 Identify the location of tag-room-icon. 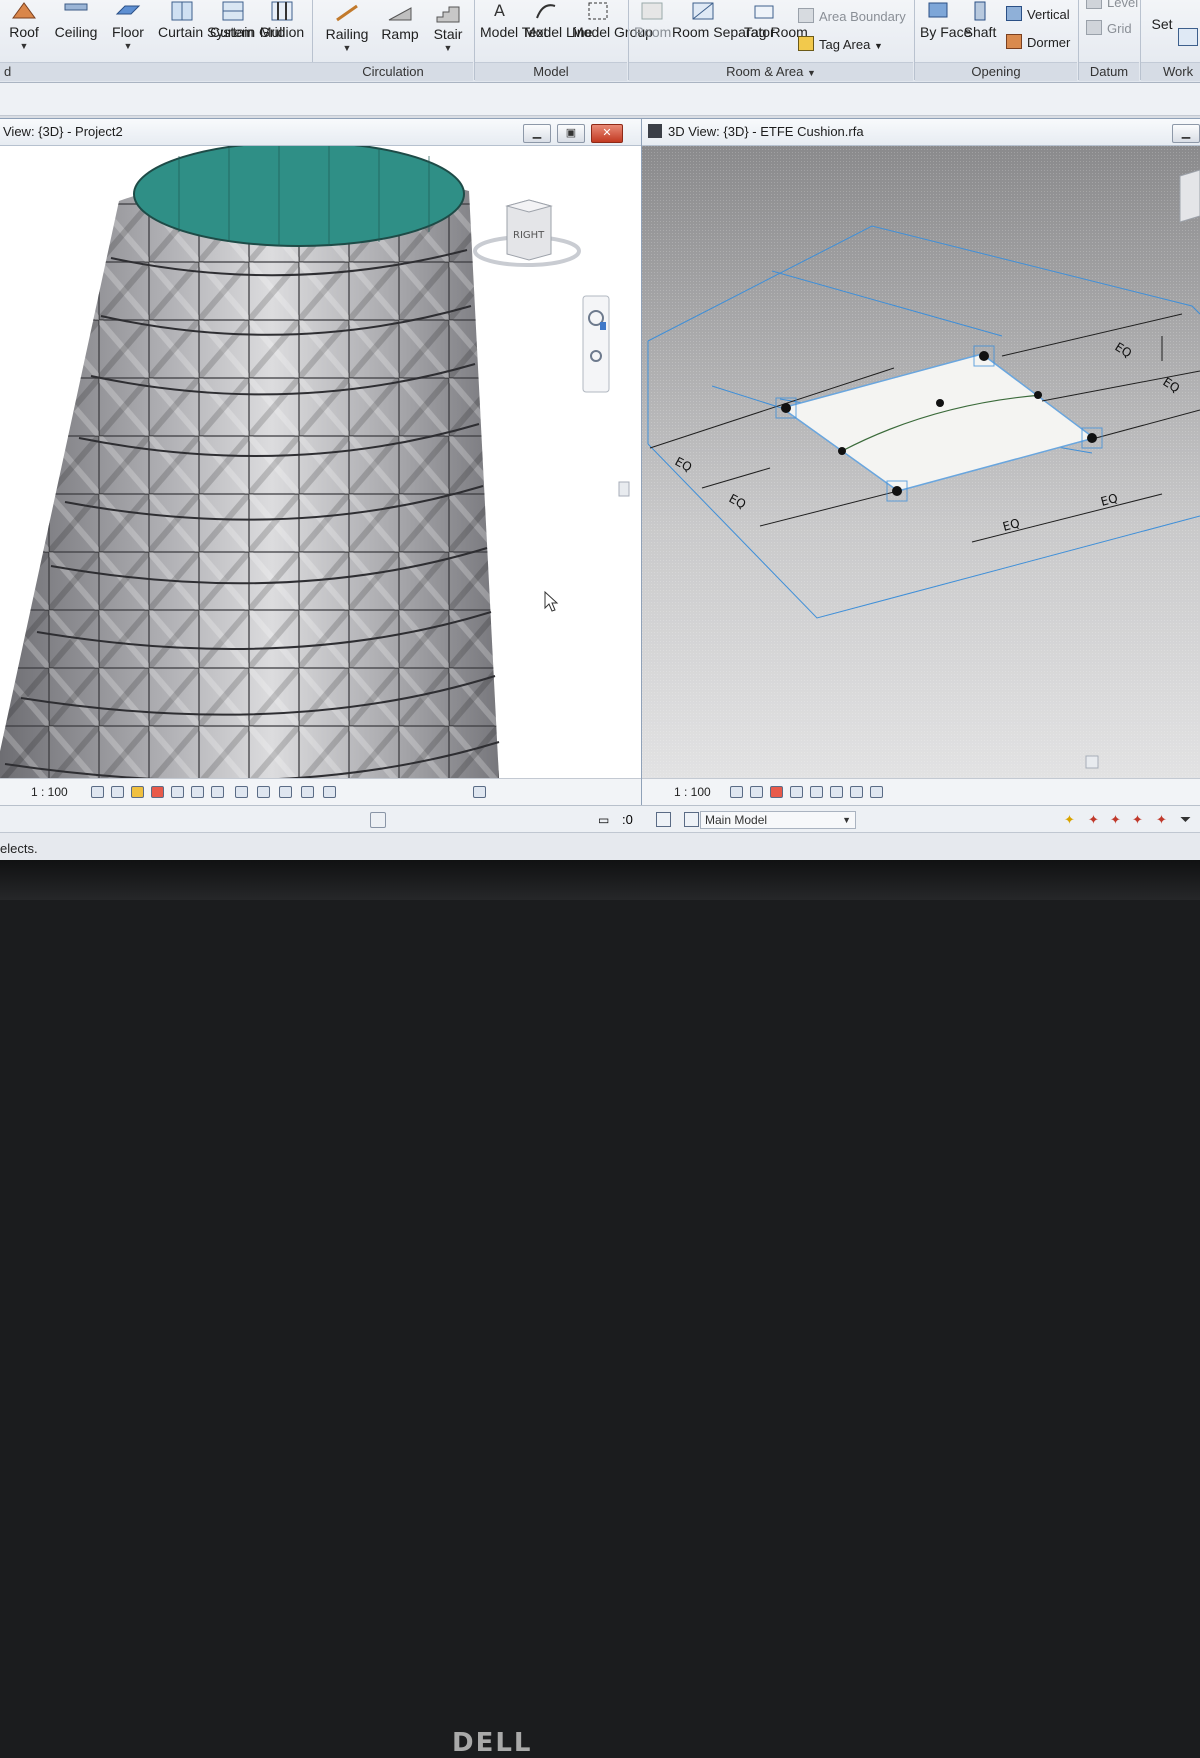
(764, 12).